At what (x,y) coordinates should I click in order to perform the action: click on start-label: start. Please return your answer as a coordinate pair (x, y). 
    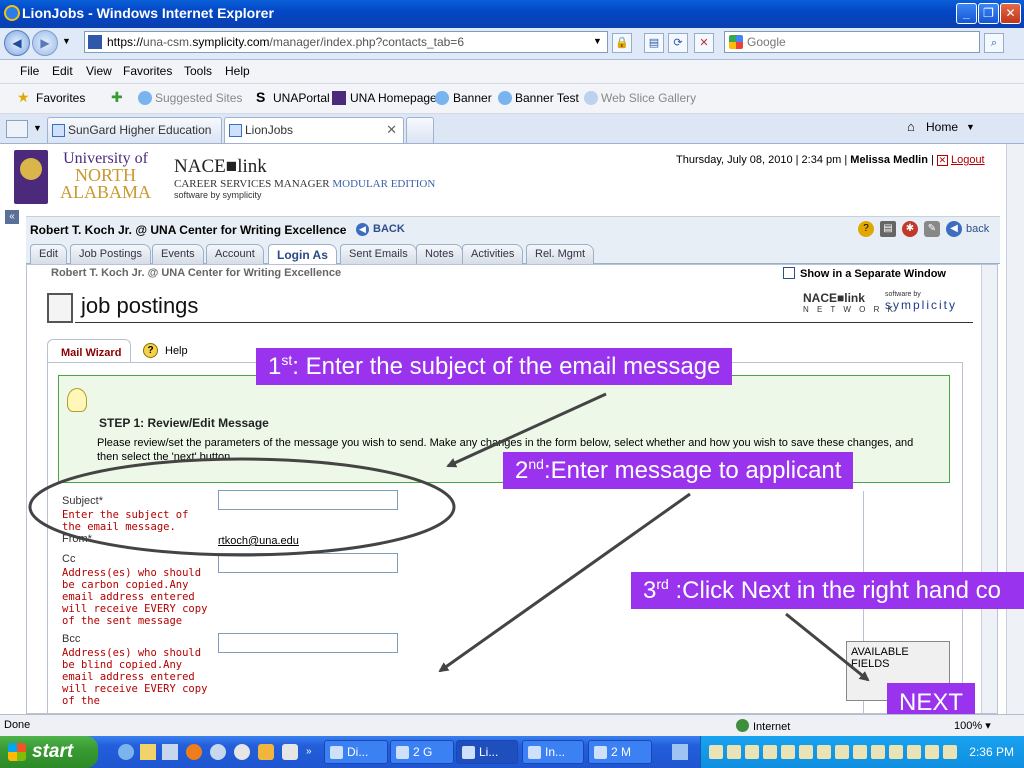
    Looking at the image, I should click on (53, 751).